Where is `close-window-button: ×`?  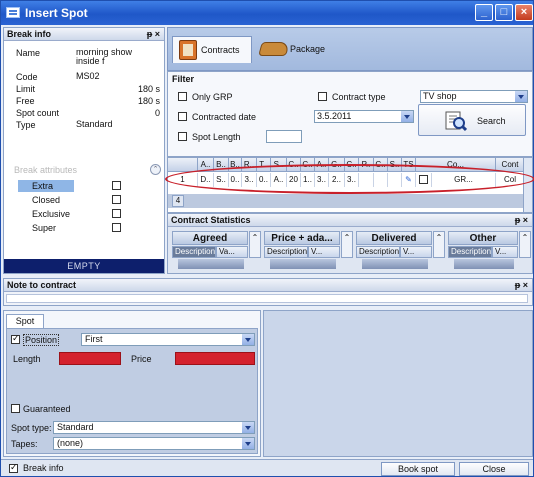 close-window-button: × is located at coordinates (524, 12).